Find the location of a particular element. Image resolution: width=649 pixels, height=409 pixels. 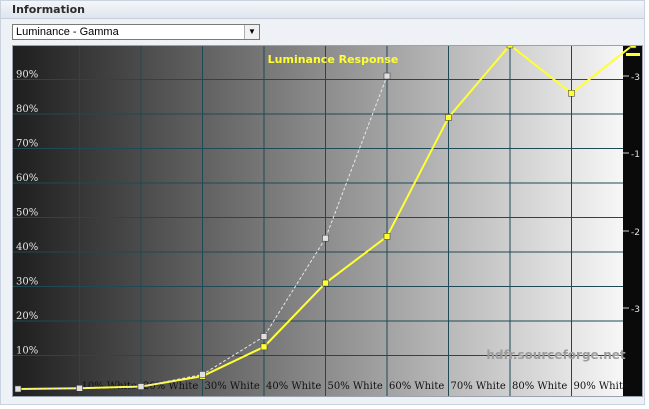

panel-title: Information is located at coordinates (322, 10).